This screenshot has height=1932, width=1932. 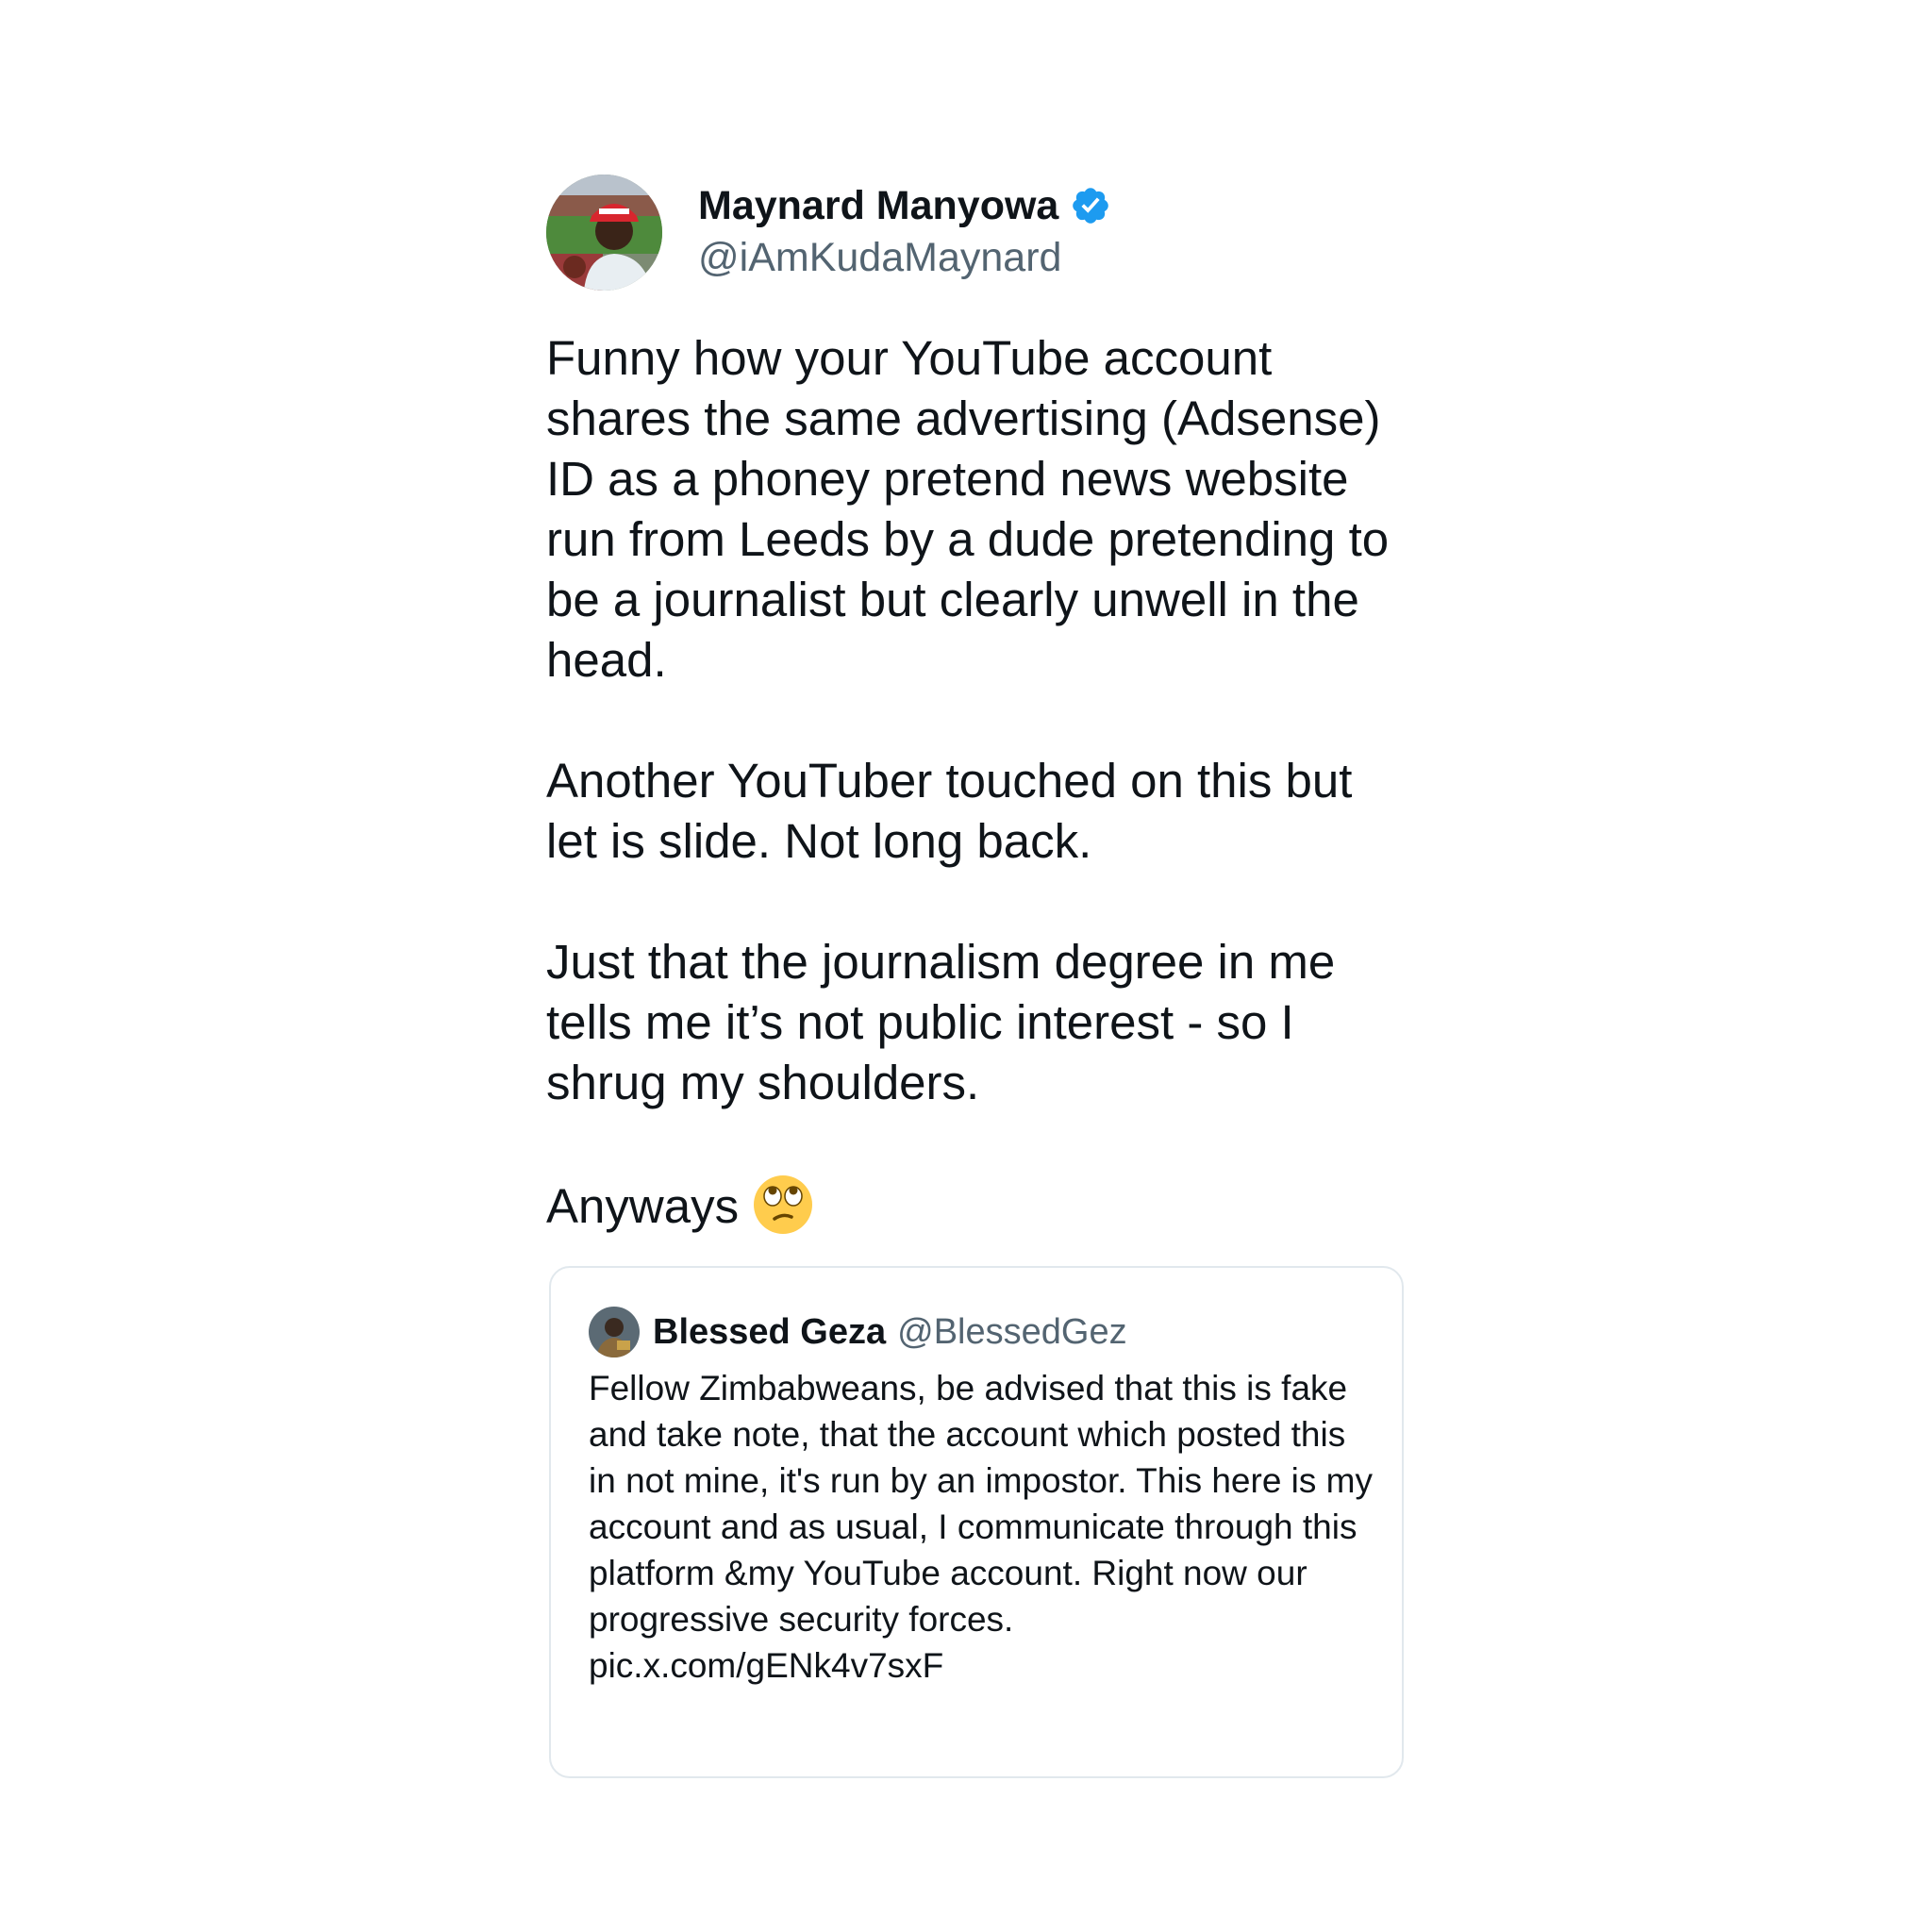 I want to click on name-row: Maynard Manyowa, so click(x=904, y=205).